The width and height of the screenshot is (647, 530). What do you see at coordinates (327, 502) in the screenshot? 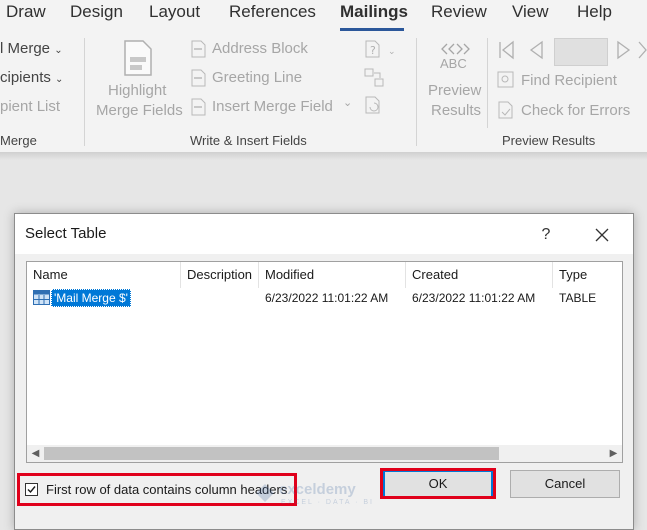
I see `watermark-subtitle: EXCEL · DATA · BI` at bounding box center [327, 502].